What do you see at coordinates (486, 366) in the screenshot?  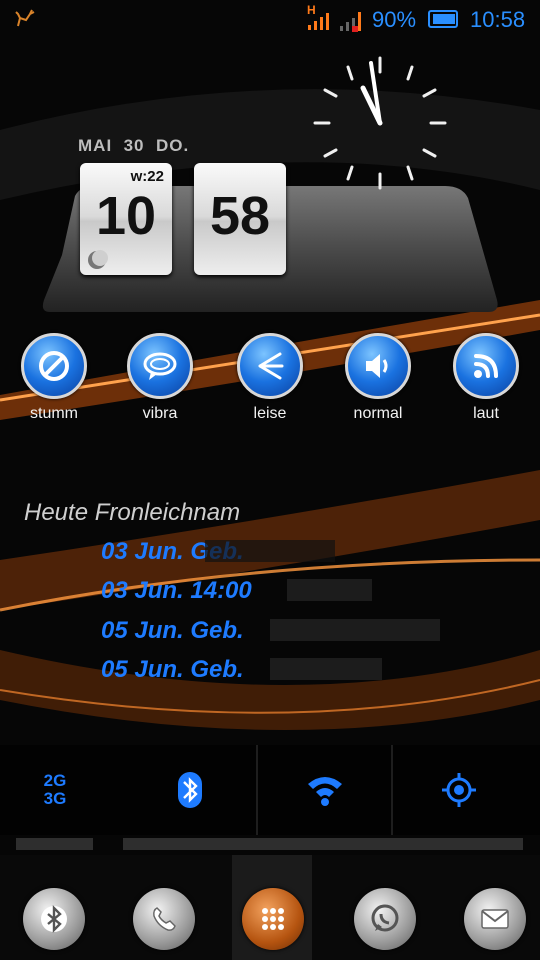 I see `loud-icon` at bounding box center [486, 366].